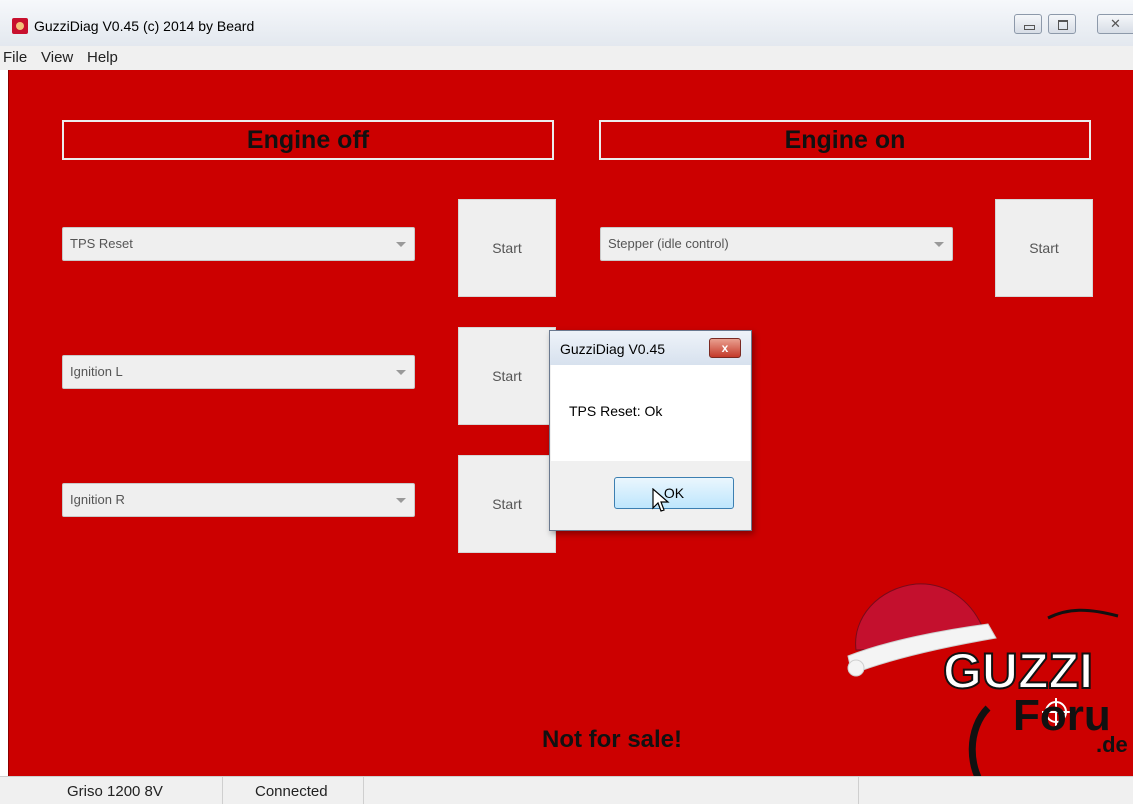 The width and height of the screenshot is (1133, 804). I want to click on message-dialog: GuzziDiag V0.45 x TPS Reset: Ok OK, so click(650, 430).